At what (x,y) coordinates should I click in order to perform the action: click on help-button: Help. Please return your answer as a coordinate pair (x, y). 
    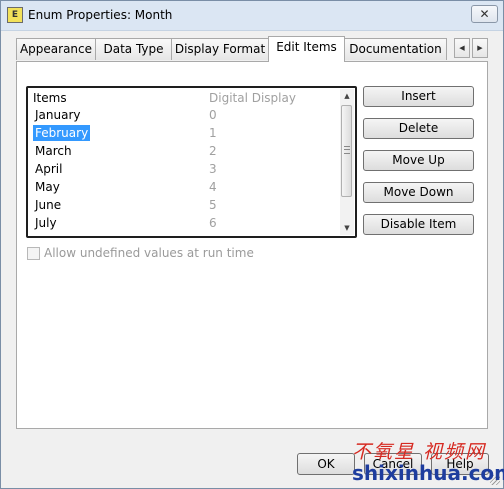
    Looking at the image, I should click on (460, 464).